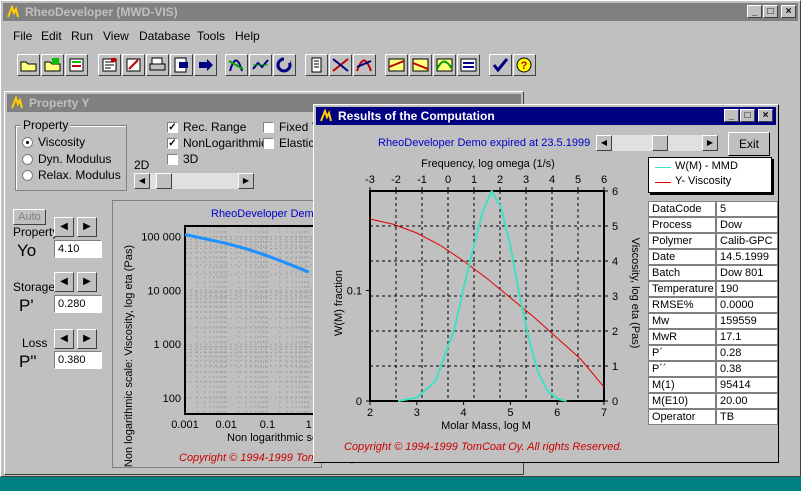 The width and height of the screenshot is (801, 491). I want to click on radio-dyn-modulus-label: Dyn. Modulus, so click(74, 159).